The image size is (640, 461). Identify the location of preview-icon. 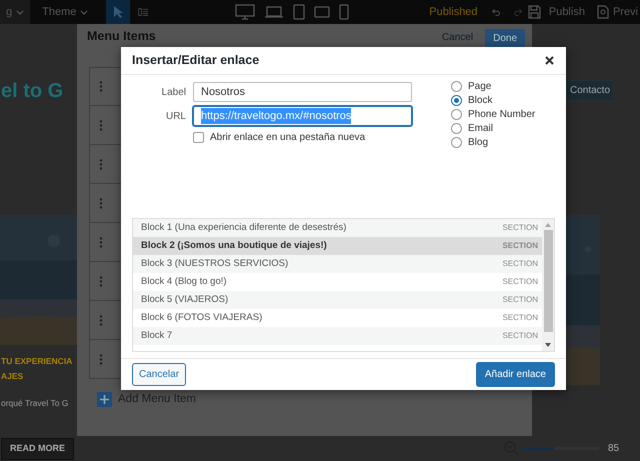
(602, 12).